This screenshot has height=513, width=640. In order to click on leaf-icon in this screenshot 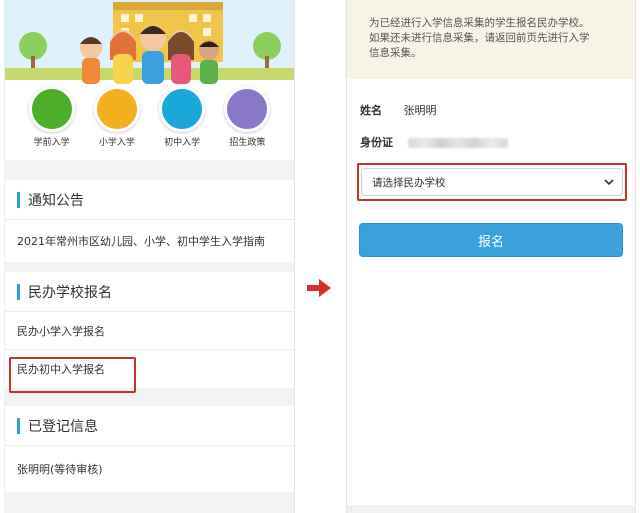, I will do `click(74, 109)`.